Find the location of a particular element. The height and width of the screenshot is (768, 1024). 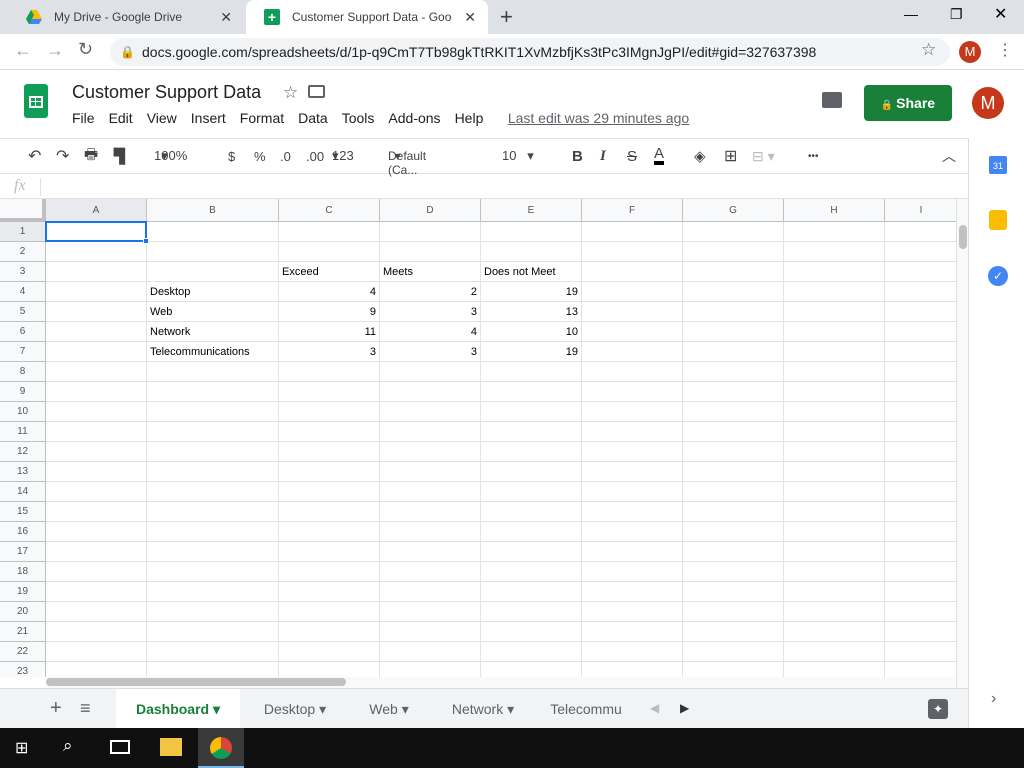

column-header-b: B is located at coordinates (213, 210).